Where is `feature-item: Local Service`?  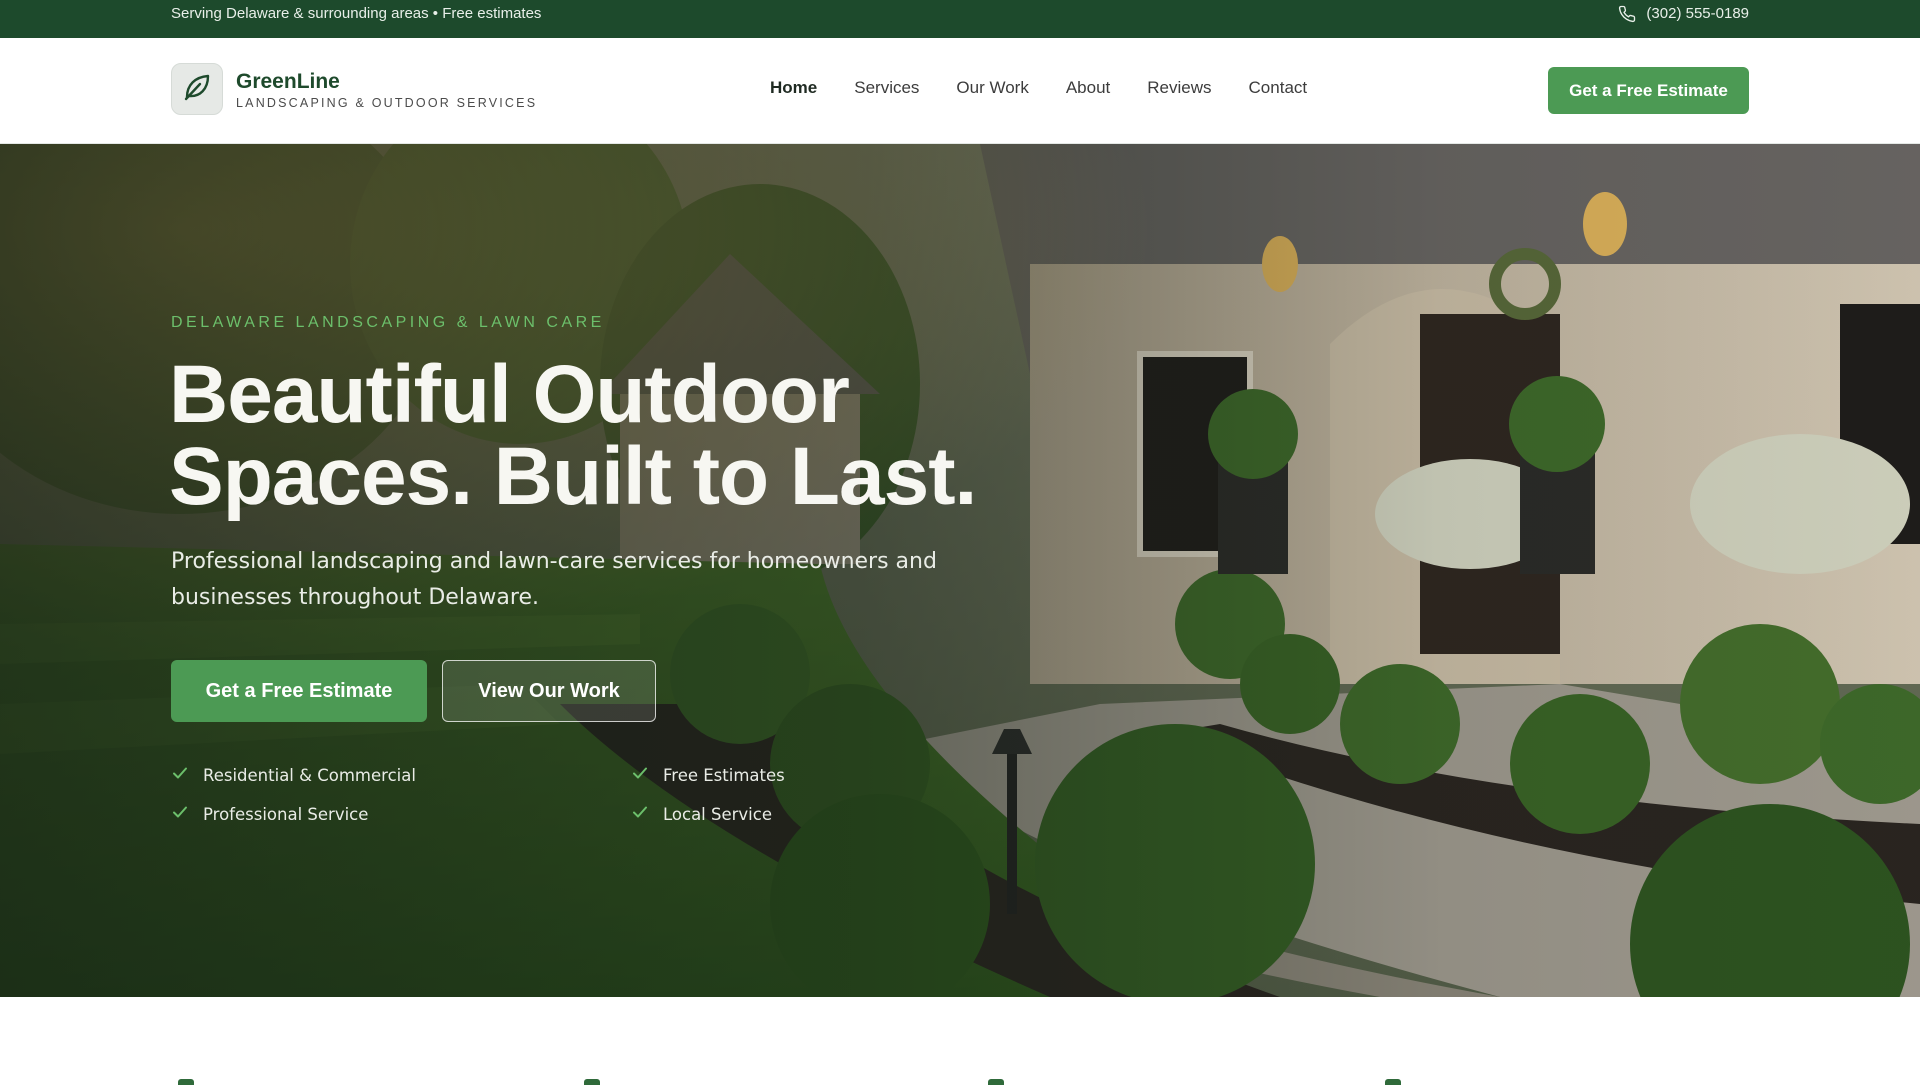
feature-item: Local Service is located at coordinates (701, 814).